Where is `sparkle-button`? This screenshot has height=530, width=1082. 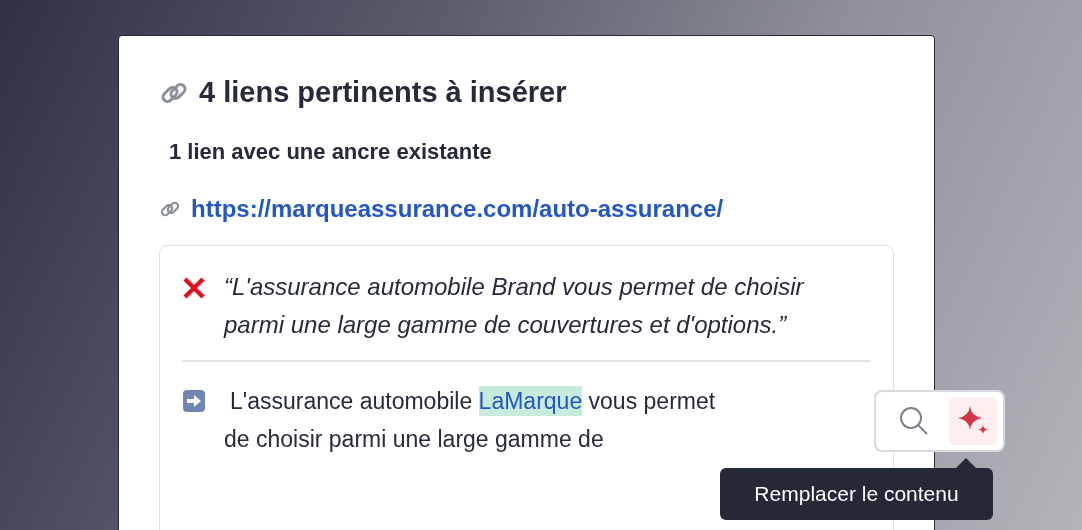
sparkle-button is located at coordinates (973, 421).